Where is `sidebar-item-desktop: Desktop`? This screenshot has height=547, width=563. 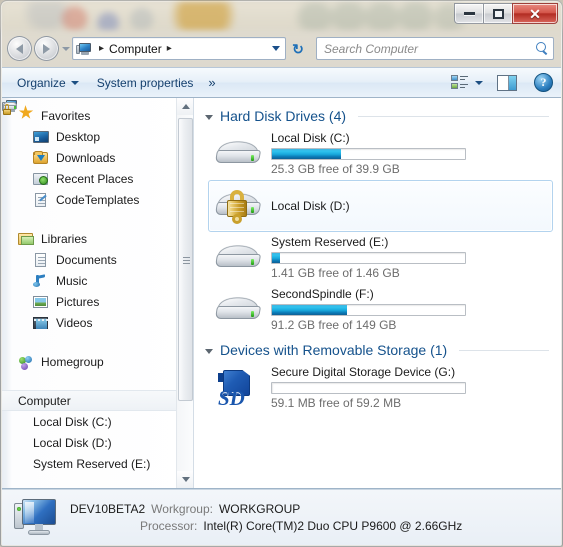 sidebar-item-desktop: Desktop is located at coordinates (89, 136).